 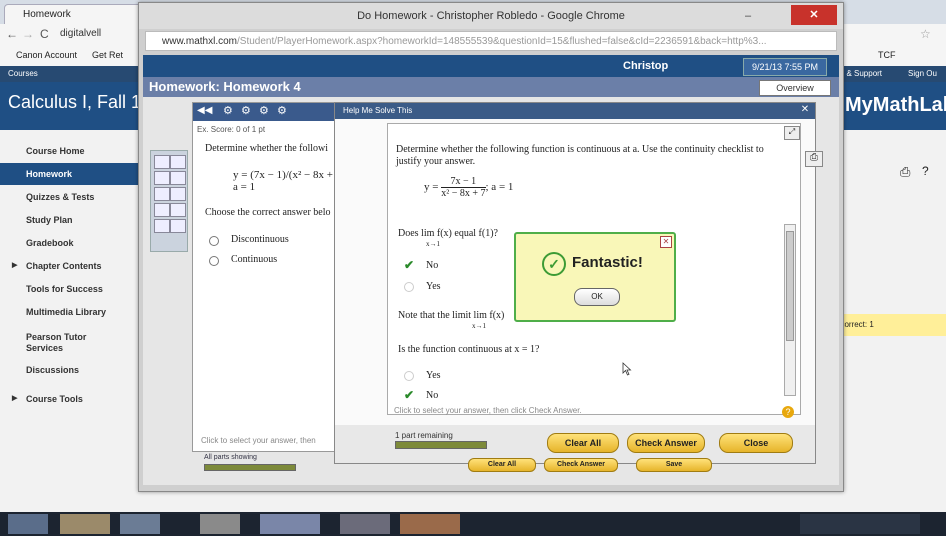 I want to click on bookmark-item: Get Ret, so click(x=107, y=55).